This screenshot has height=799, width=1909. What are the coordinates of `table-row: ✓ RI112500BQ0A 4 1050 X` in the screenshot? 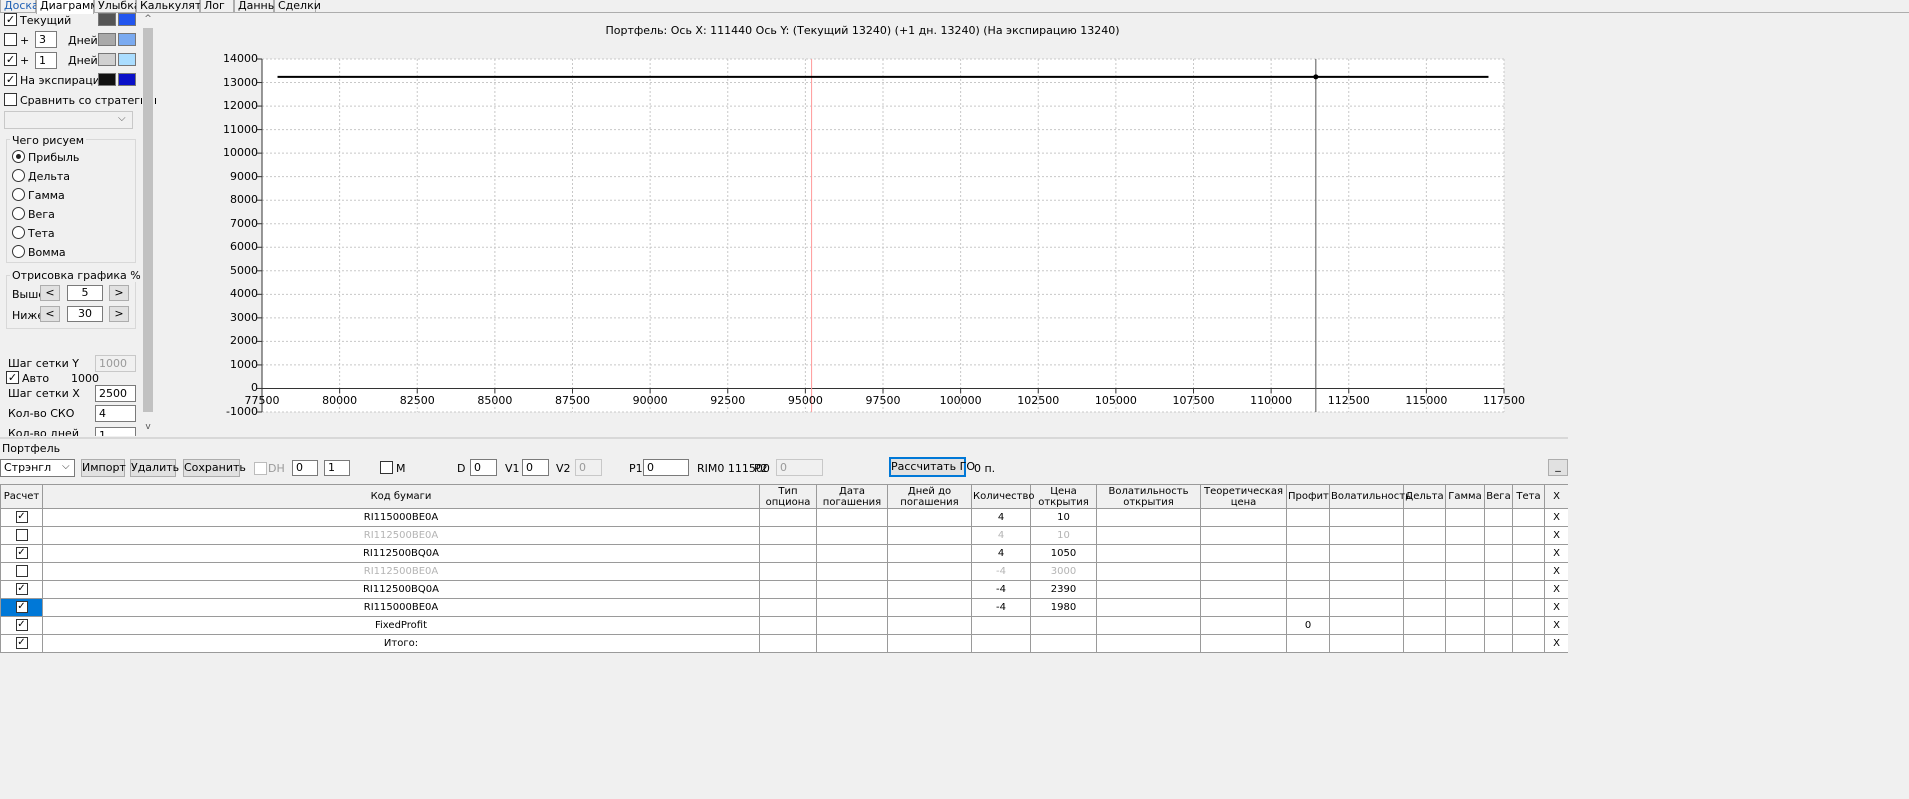 It's located at (784, 553).